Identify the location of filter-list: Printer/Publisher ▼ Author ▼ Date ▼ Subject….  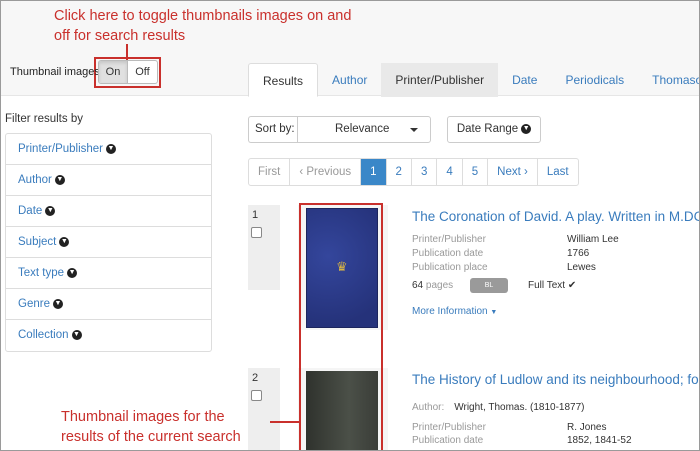
(108, 242).